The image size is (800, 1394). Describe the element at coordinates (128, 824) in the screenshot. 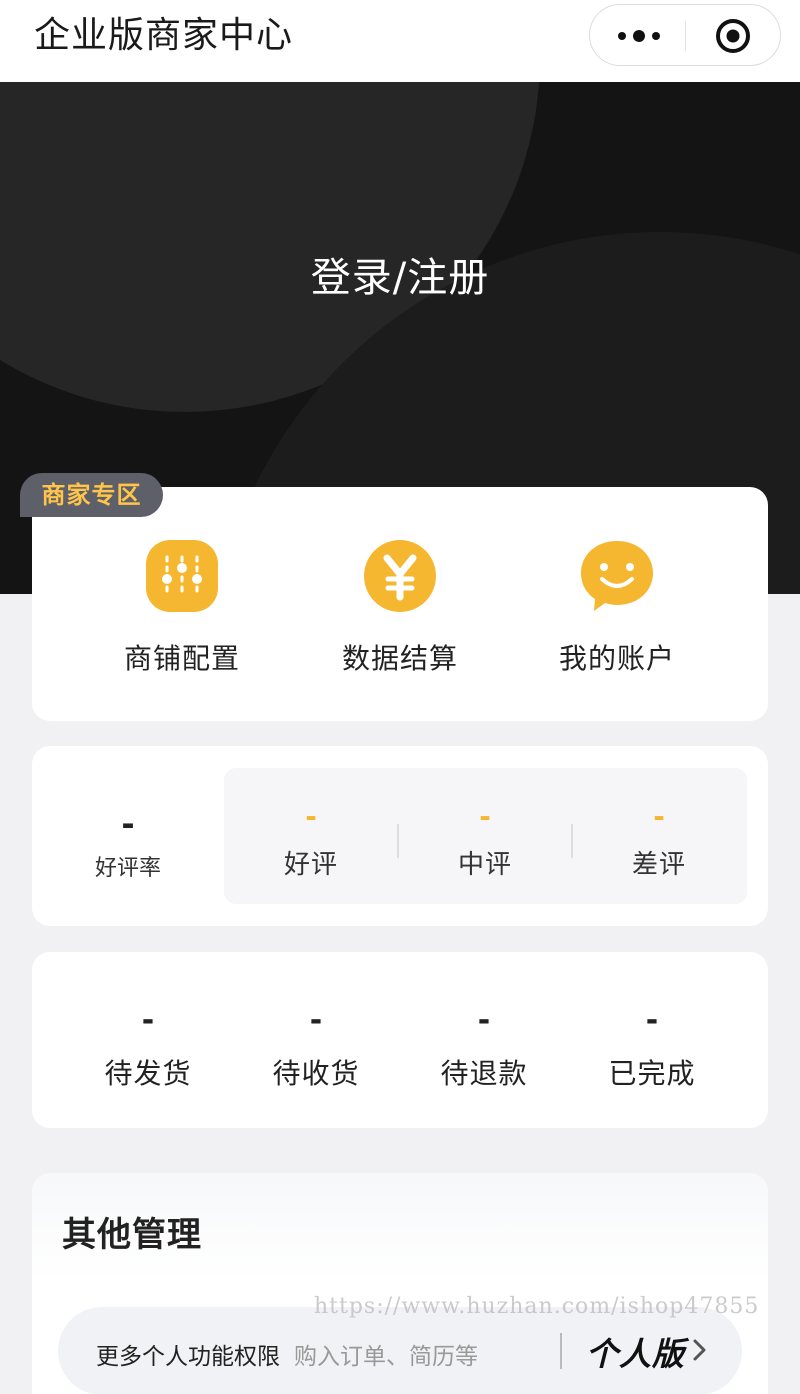

I see `positive-rate-value: -` at that location.